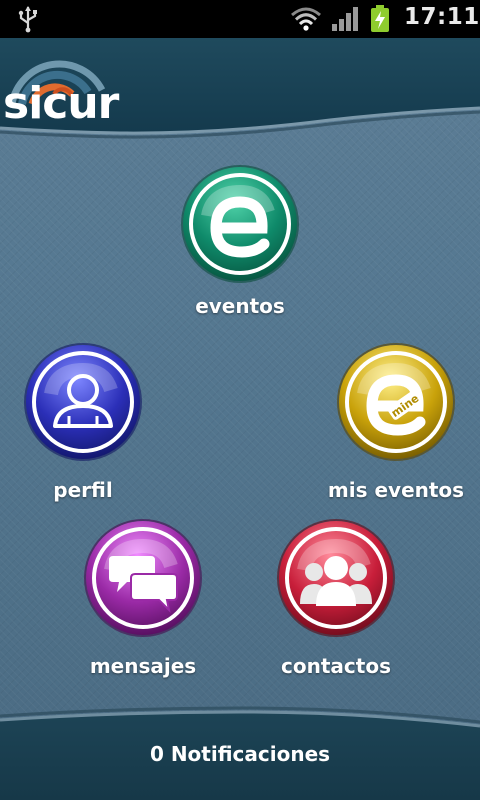 The width and height of the screenshot is (480, 800). What do you see at coordinates (306, 19) in the screenshot?
I see `wifi-icon` at bounding box center [306, 19].